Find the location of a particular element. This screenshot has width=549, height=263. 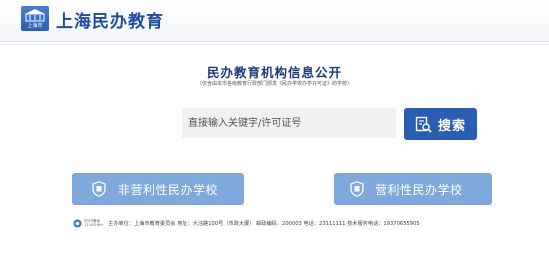

site-logo: 上海市 is located at coordinates (35, 18).